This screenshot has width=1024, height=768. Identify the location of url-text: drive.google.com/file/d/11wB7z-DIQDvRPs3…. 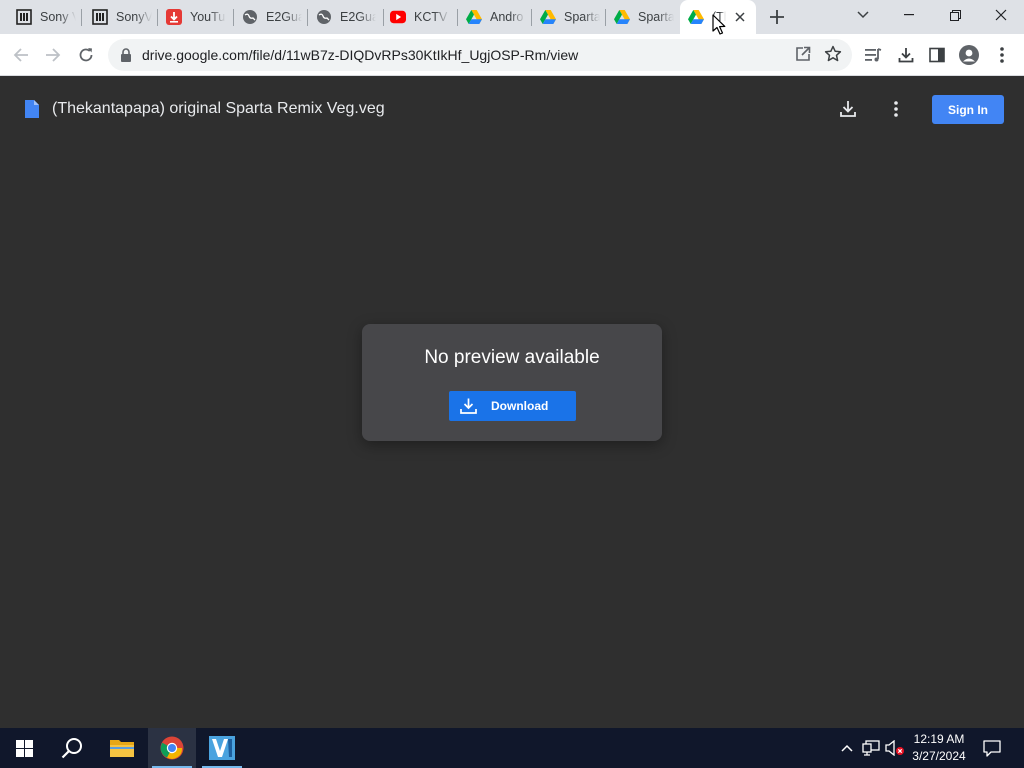
(360, 55).